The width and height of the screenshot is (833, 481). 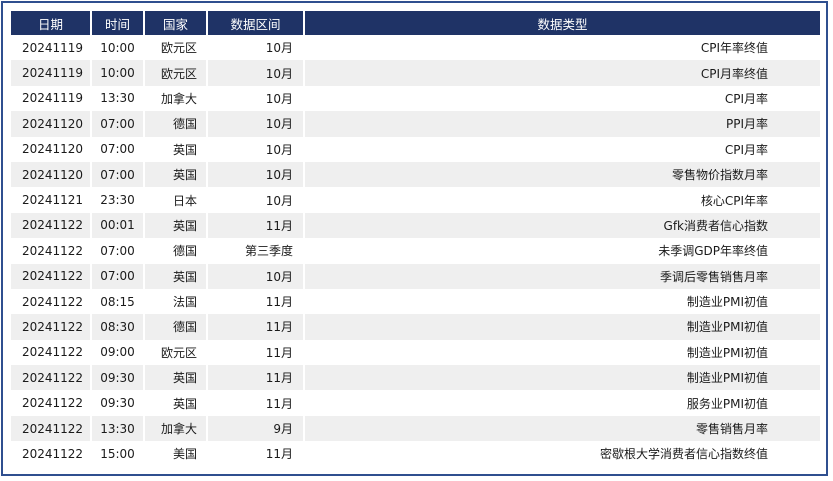 What do you see at coordinates (116, 200) in the screenshot?
I see `cell-time: 23:30` at bounding box center [116, 200].